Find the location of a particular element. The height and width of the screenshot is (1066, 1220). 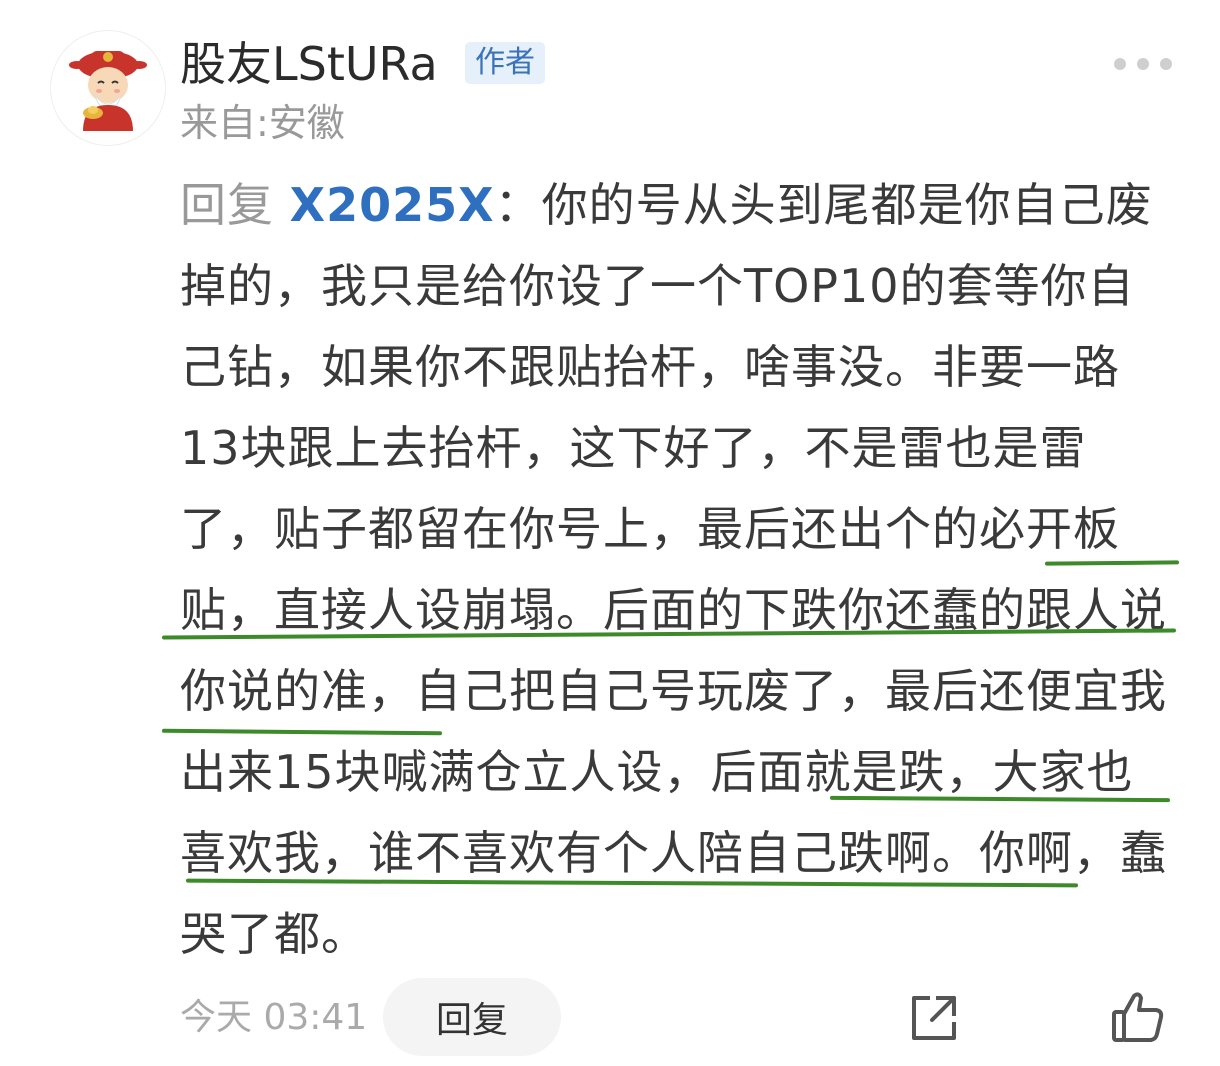

more-options-button is located at coordinates (1143, 64).